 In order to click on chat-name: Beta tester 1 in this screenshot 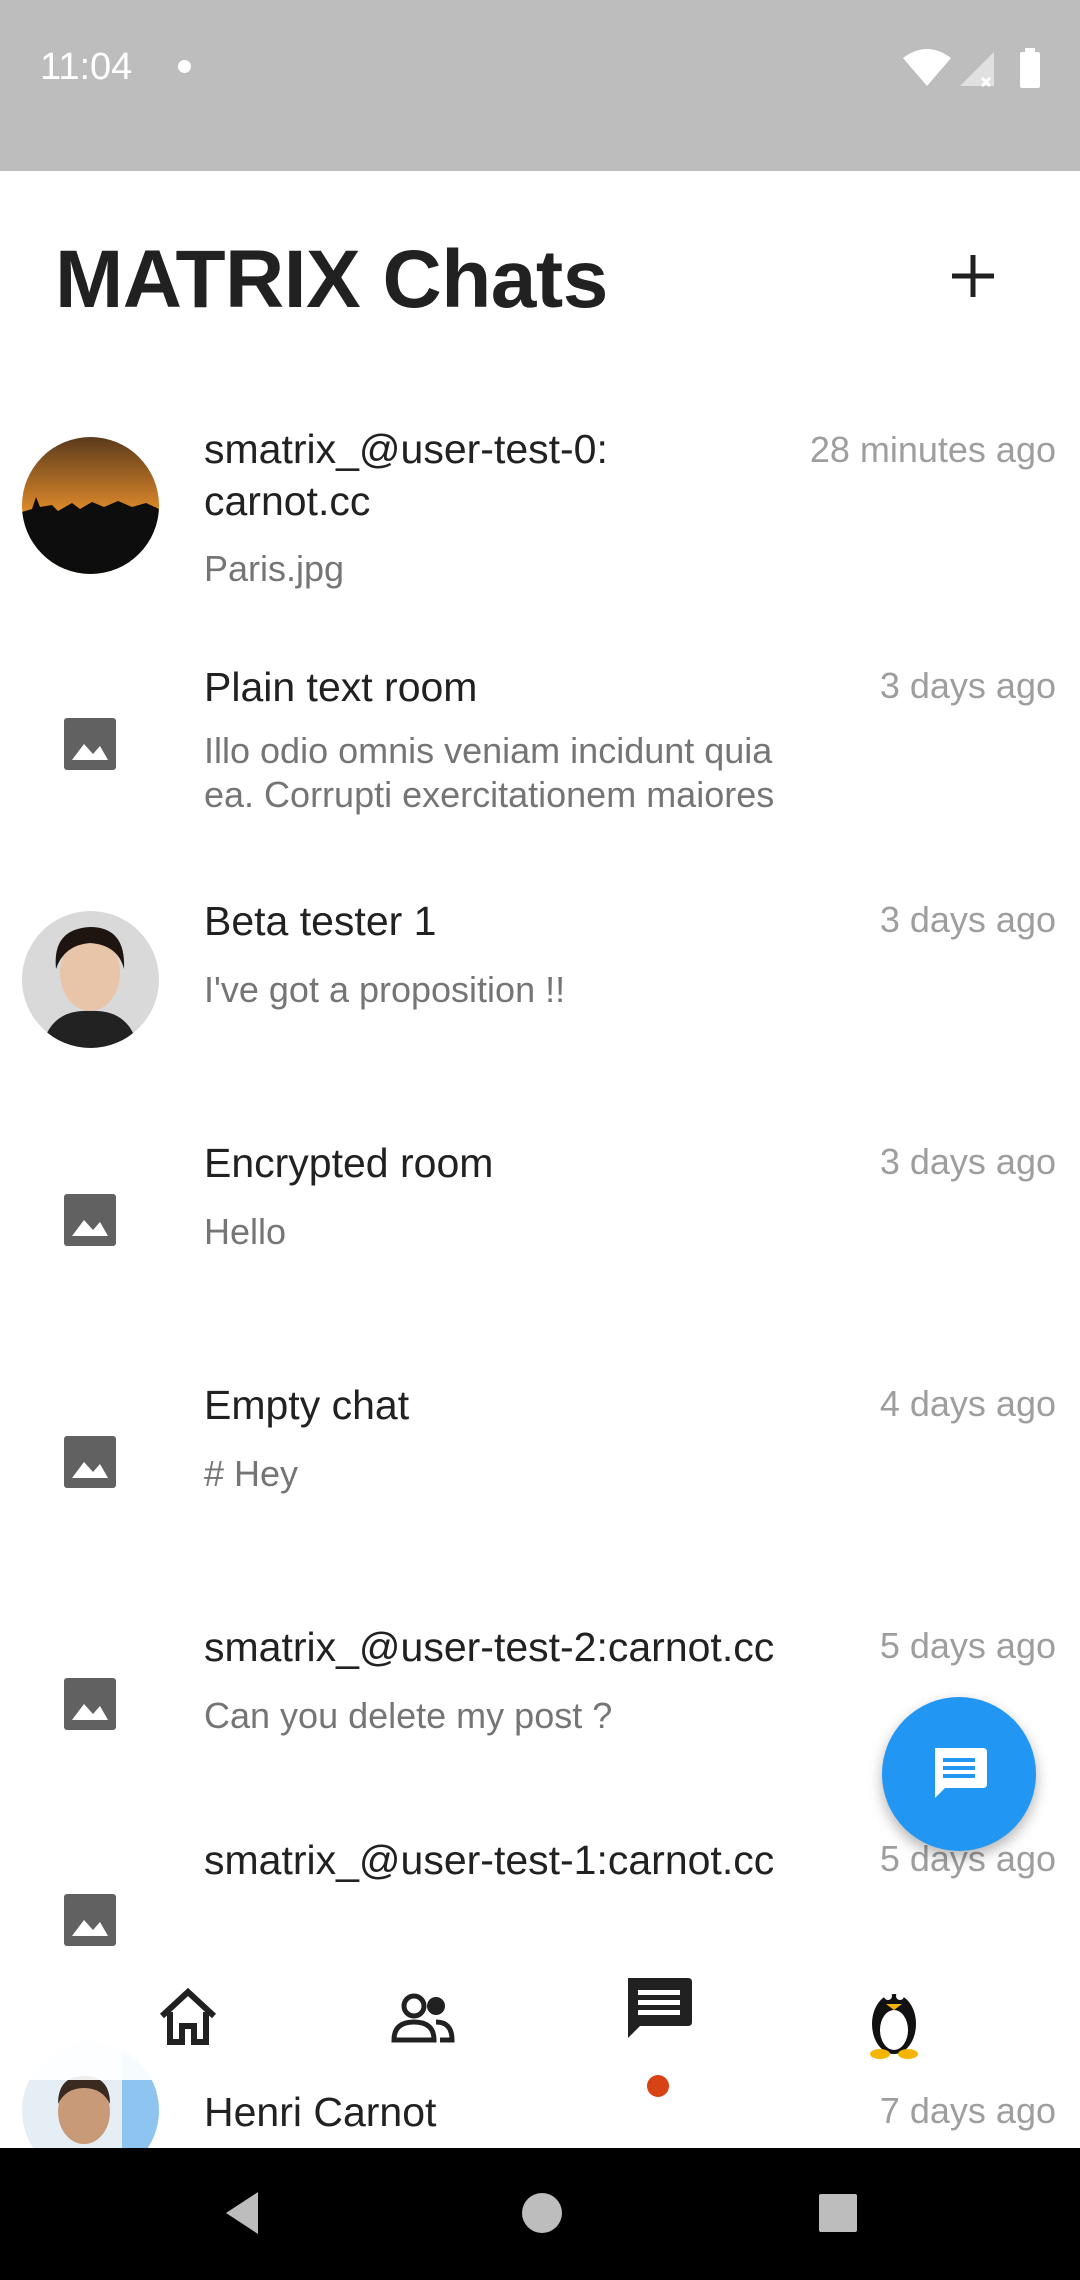, I will do `click(320, 921)`.